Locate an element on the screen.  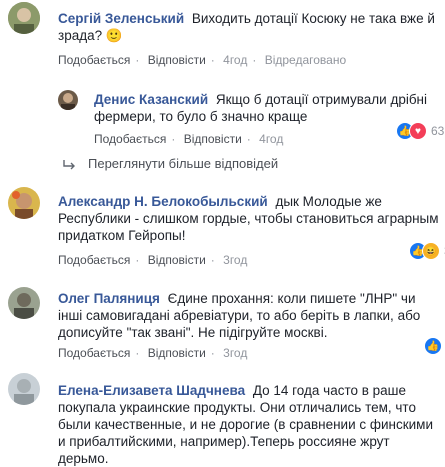
view-more-replies-label: Переглянути більше відповідей is located at coordinates (183, 163).